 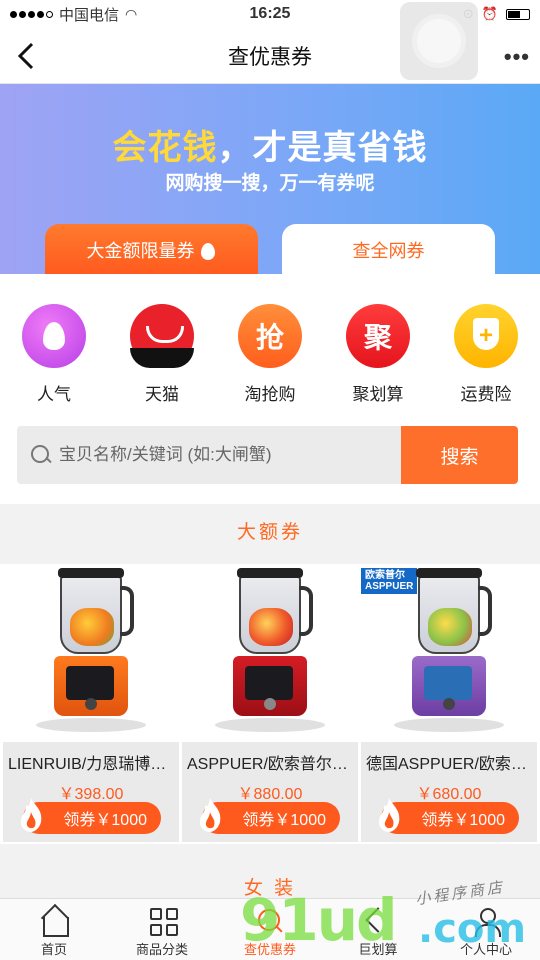 I want to click on category-grid-icon, so click(x=162, y=922).